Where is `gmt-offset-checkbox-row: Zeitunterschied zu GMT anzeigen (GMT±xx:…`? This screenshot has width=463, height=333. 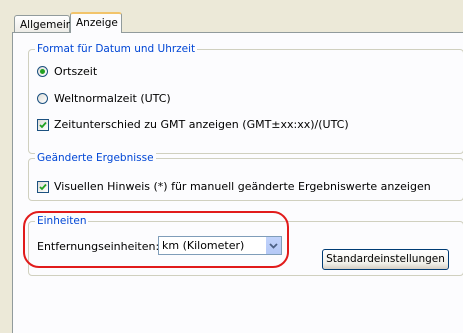
gmt-offset-checkbox-row: Zeitunterschied zu GMT anzeigen (GMT±xx:… is located at coordinates (193, 124).